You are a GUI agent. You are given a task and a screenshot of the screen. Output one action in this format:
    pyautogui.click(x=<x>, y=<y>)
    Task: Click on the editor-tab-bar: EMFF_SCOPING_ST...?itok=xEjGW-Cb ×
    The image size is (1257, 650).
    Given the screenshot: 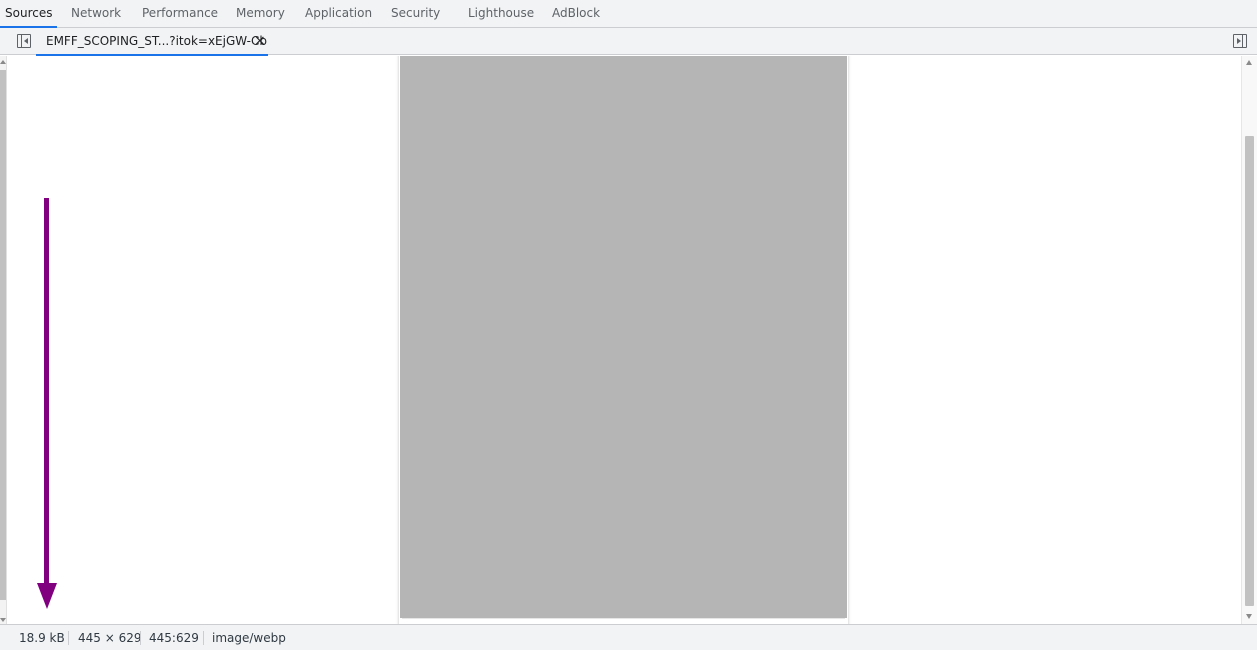 What is the action you would take?
    pyautogui.click(x=628, y=42)
    